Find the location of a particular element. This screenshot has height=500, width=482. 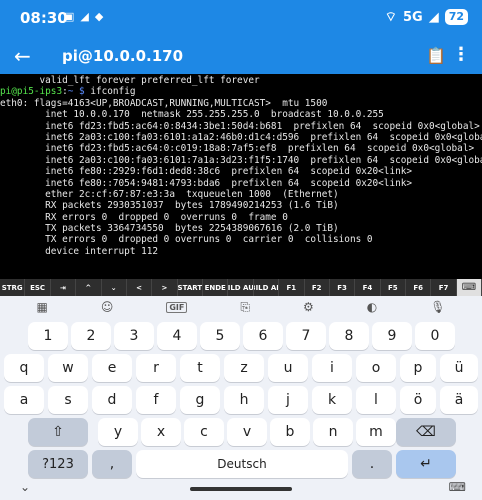

gesture-handle is located at coordinates (241, 489).